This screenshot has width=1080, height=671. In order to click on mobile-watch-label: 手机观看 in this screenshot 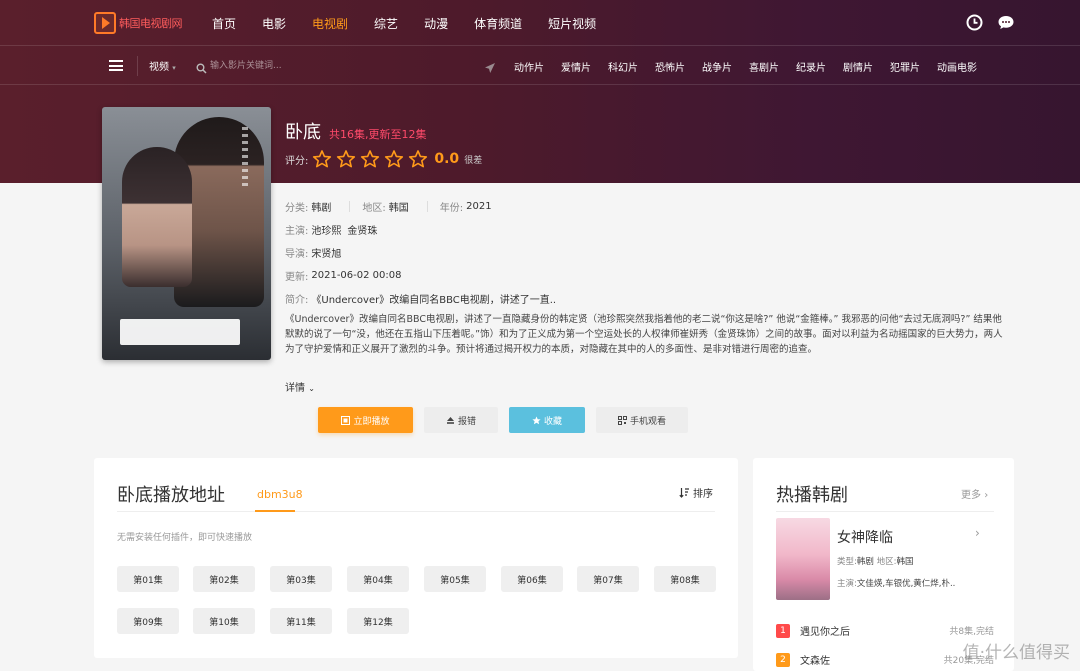, I will do `click(647, 421)`.